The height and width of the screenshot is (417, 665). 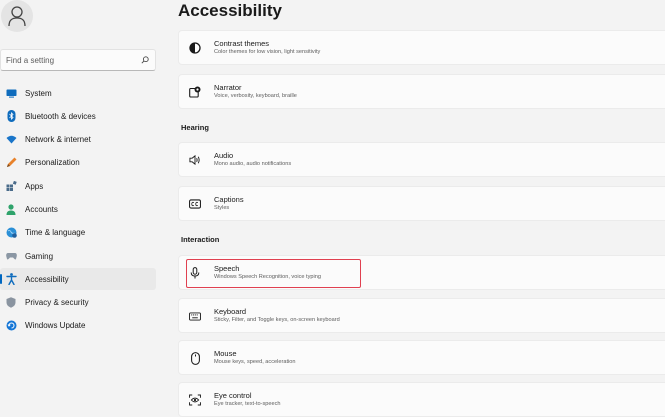 What do you see at coordinates (11, 233) in the screenshot?
I see `globe-clock-icon` at bounding box center [11, 233].